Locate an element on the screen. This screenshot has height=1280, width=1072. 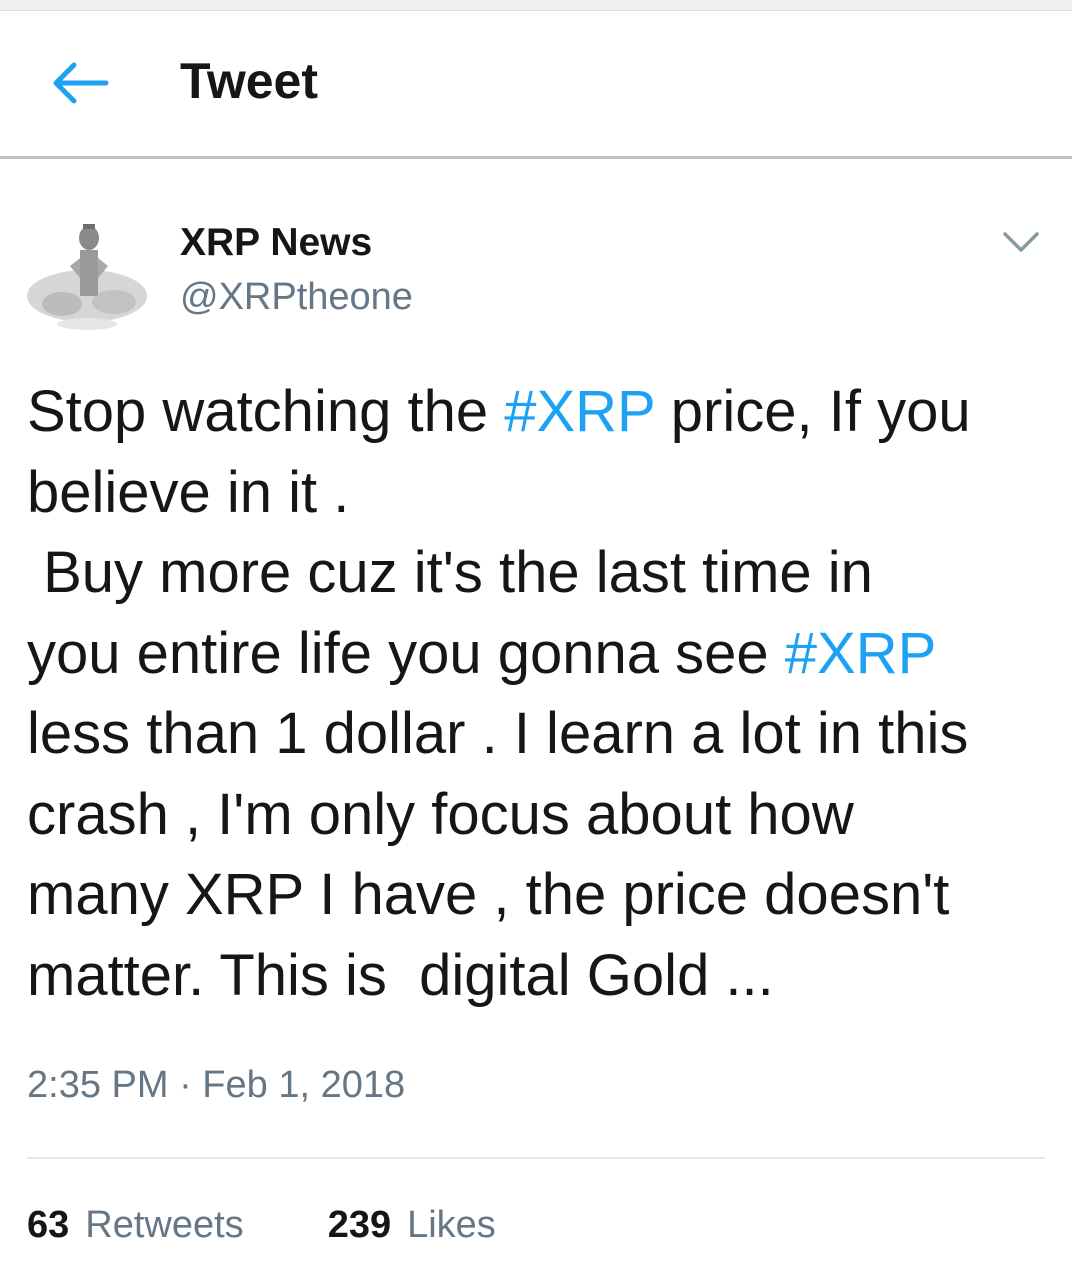
tweet-text-line: Buy more cuz it's the last time in is located at coordinates (542, 573).